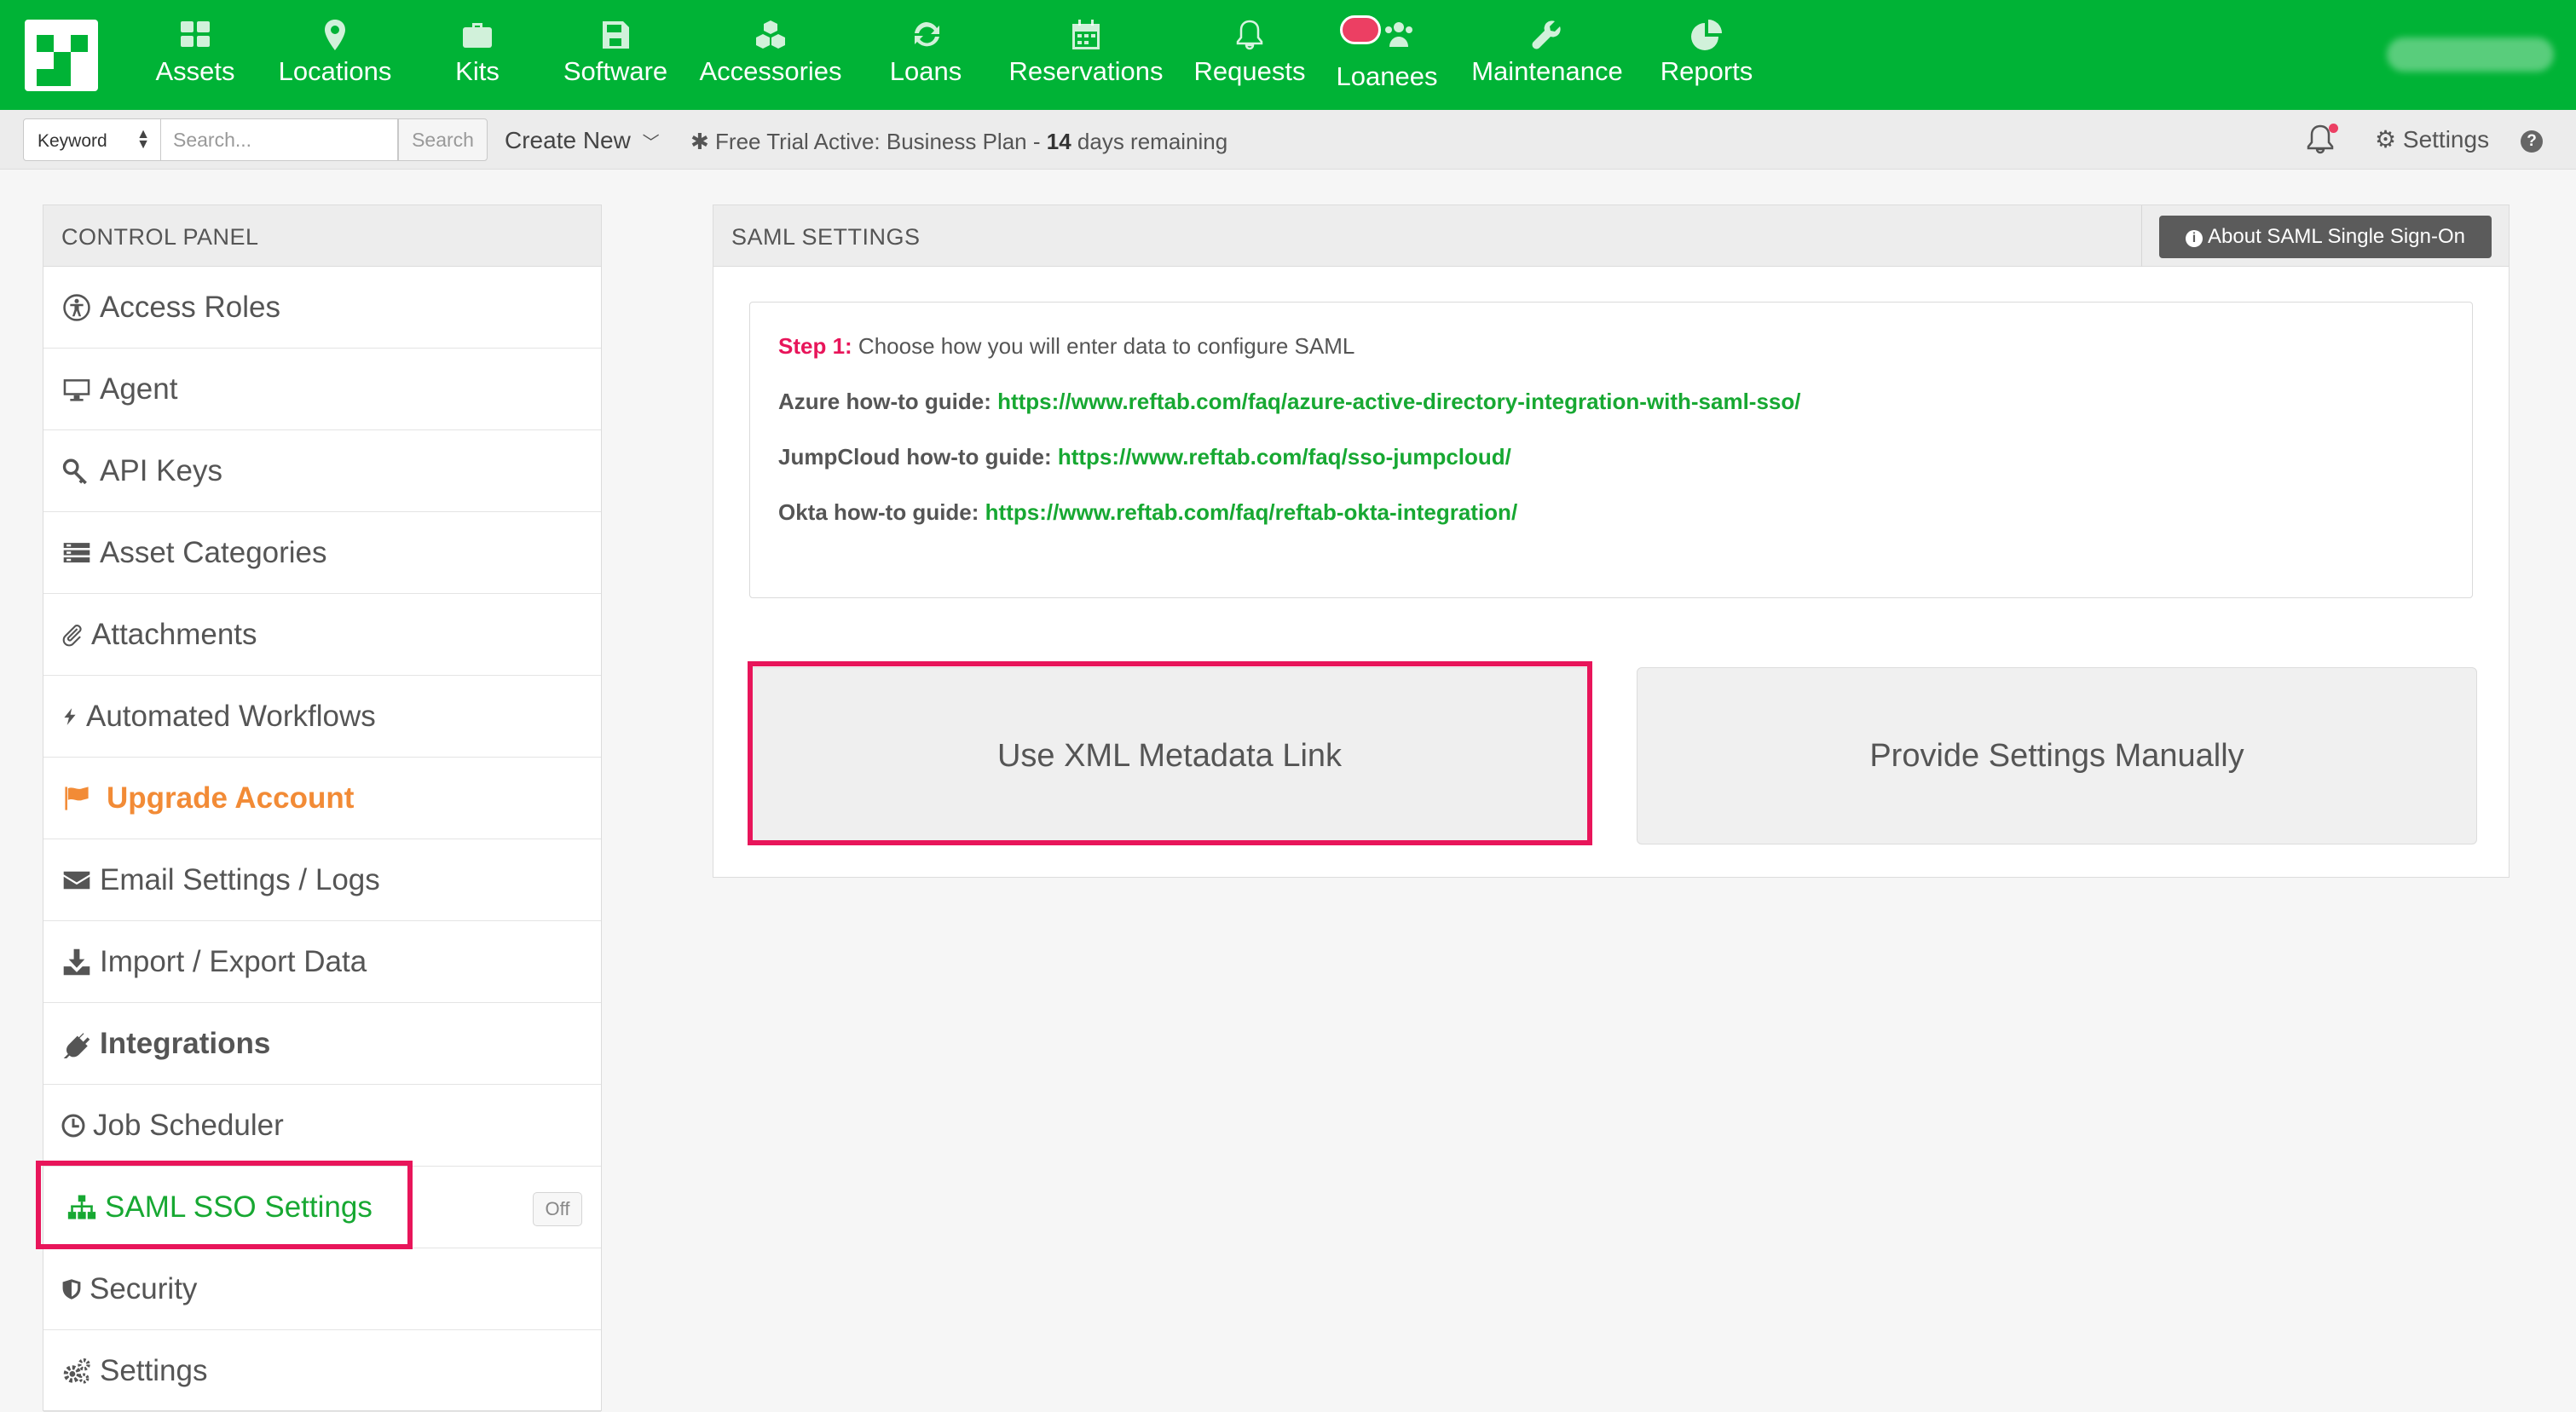 The width and height of the screenshot is (2576, 1412). What do you see at coordinates (925, 71) in the screenshot?
I see `nav-label: Loans` at bounding box center [925, 71].